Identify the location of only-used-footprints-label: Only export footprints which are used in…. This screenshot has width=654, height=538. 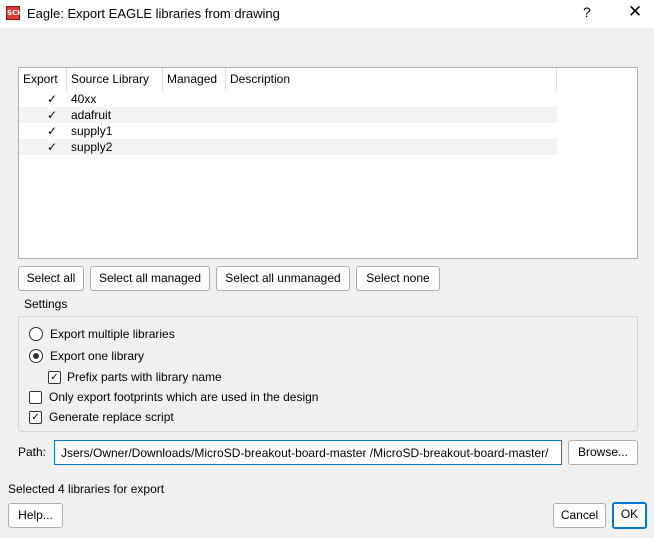
(183, 397).